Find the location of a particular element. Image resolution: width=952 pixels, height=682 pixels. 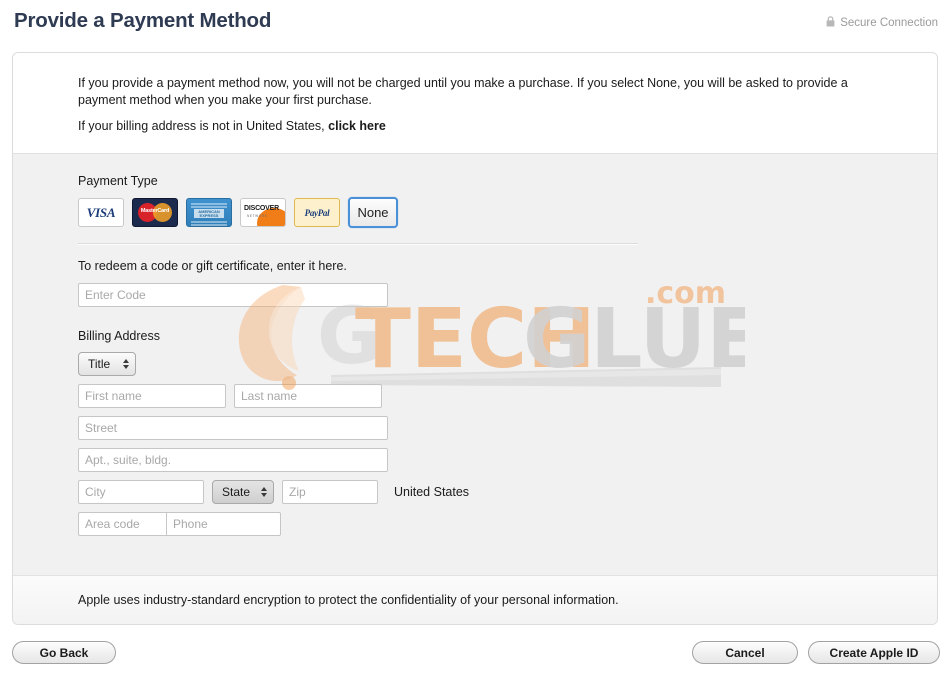

city-state-zip-row: State United States is located at coordinates (507, 492).